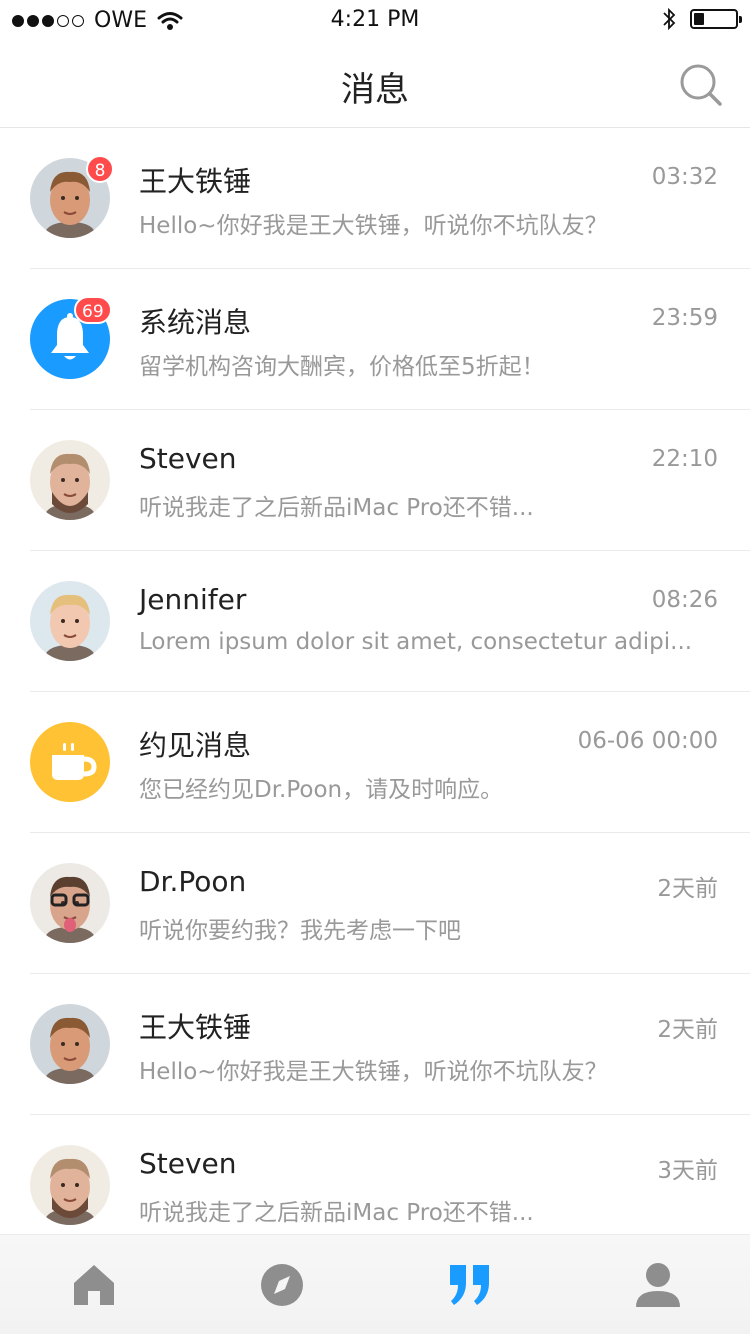  What do you see at coordinates (195, 745) in the screenshot?
I see `contact-name: 约见消息` at bounding box center [195, 745].